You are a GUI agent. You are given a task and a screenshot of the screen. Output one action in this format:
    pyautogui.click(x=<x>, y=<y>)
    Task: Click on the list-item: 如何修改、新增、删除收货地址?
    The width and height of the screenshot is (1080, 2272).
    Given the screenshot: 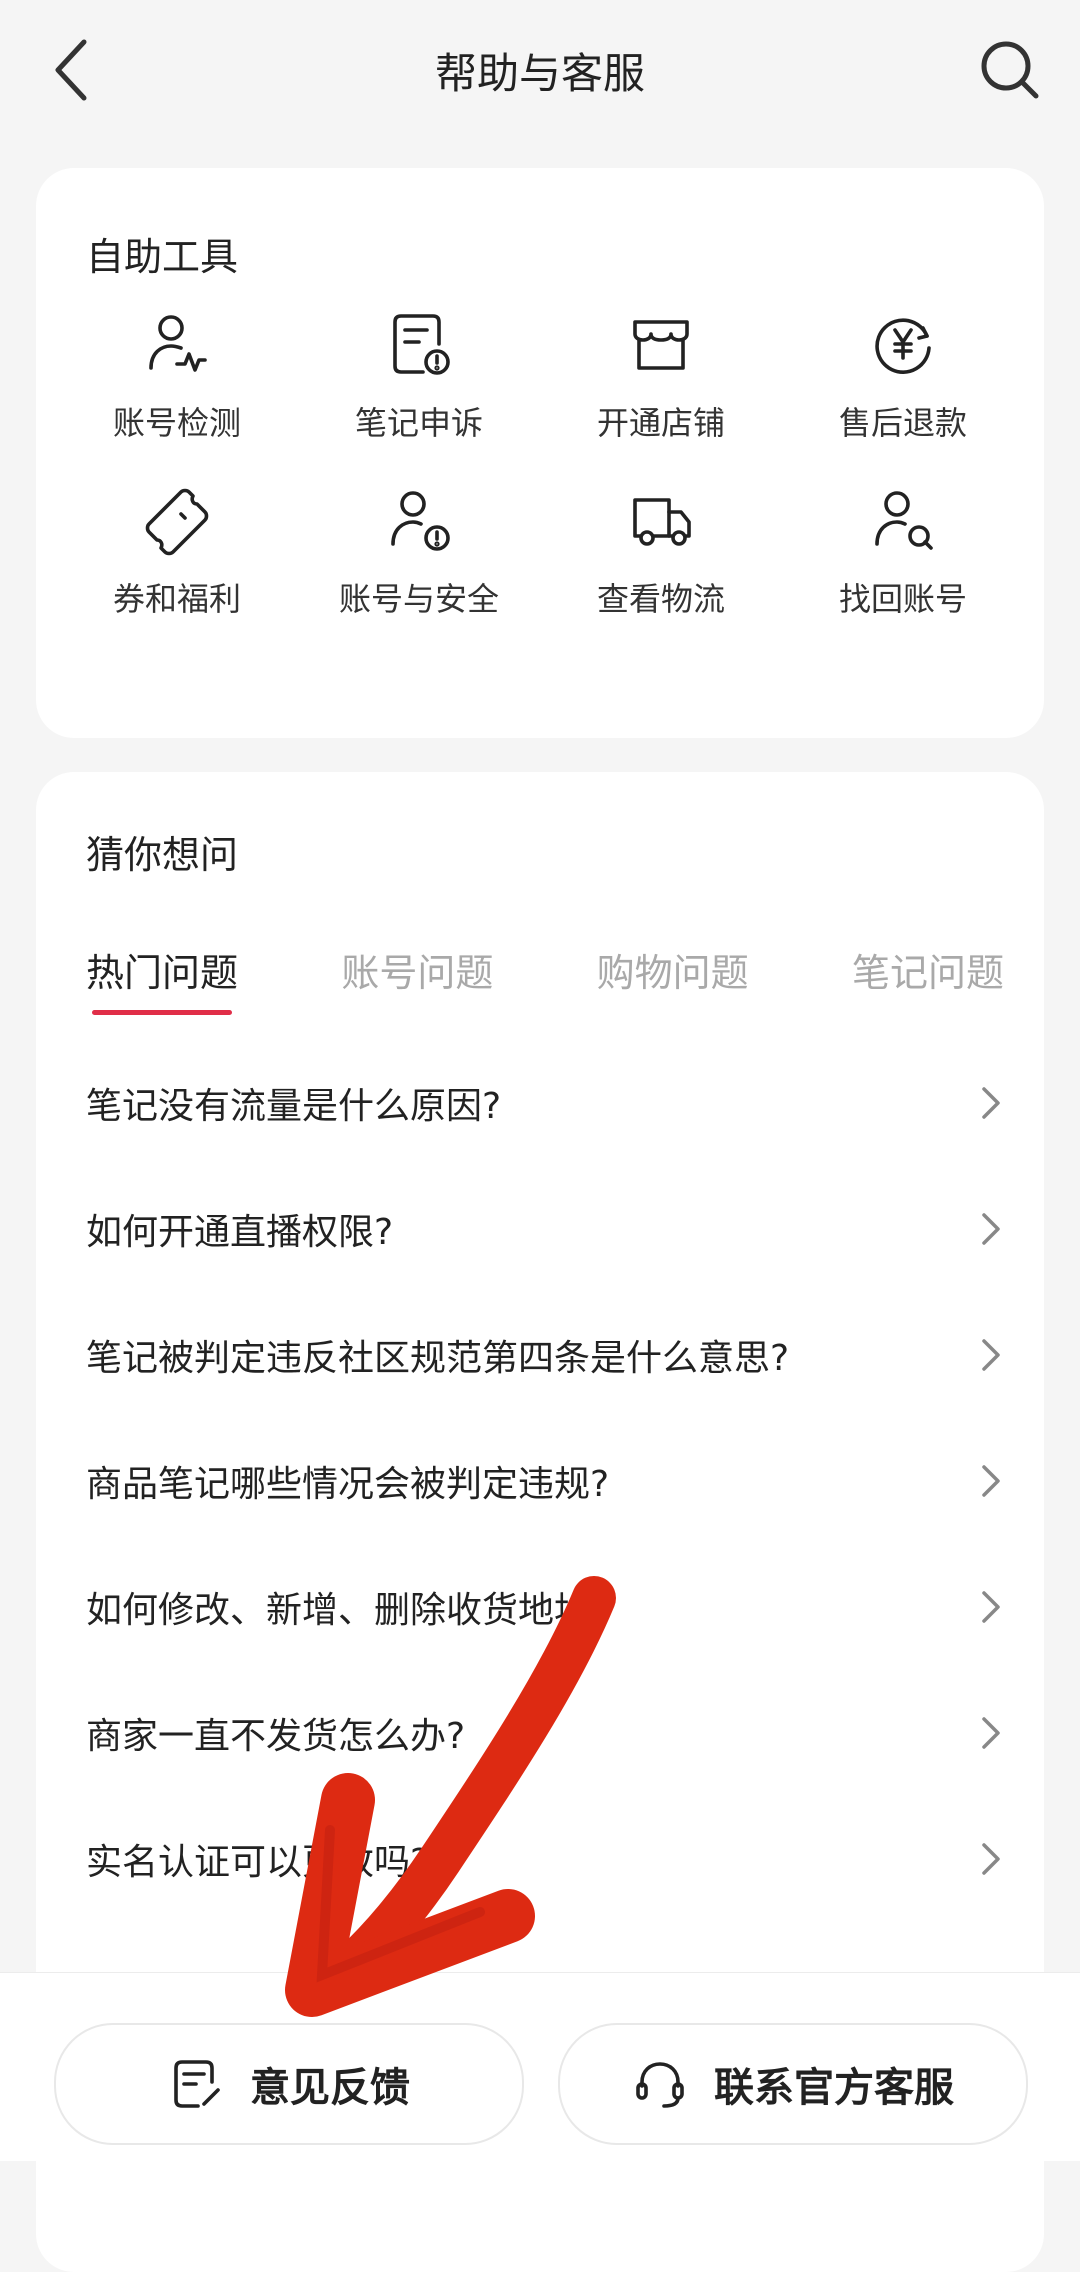 What is the action you would take?
    pyautogui.click(x=540, y=1607)
    